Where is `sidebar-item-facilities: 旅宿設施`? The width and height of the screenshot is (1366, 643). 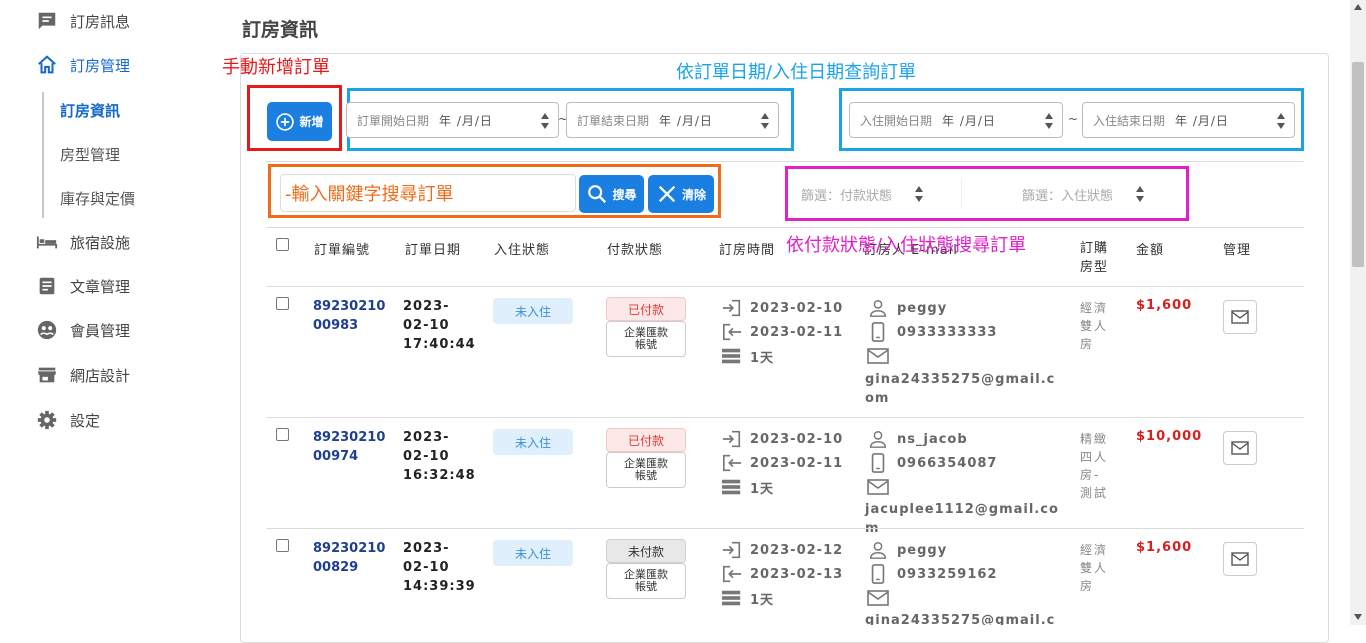
sidebar-item-facilities: 旅宿設施 is located at coordinates (83, 242).